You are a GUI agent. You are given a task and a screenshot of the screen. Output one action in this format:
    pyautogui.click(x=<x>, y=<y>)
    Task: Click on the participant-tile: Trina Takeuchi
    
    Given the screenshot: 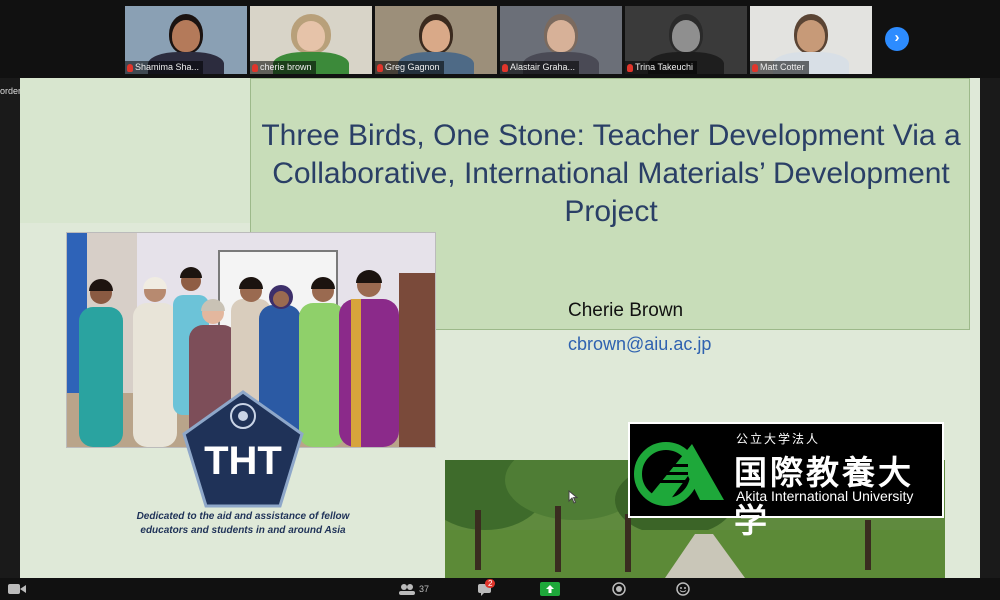 What is the action you would take?
    pyautogui.click(x=686, y=40)
    